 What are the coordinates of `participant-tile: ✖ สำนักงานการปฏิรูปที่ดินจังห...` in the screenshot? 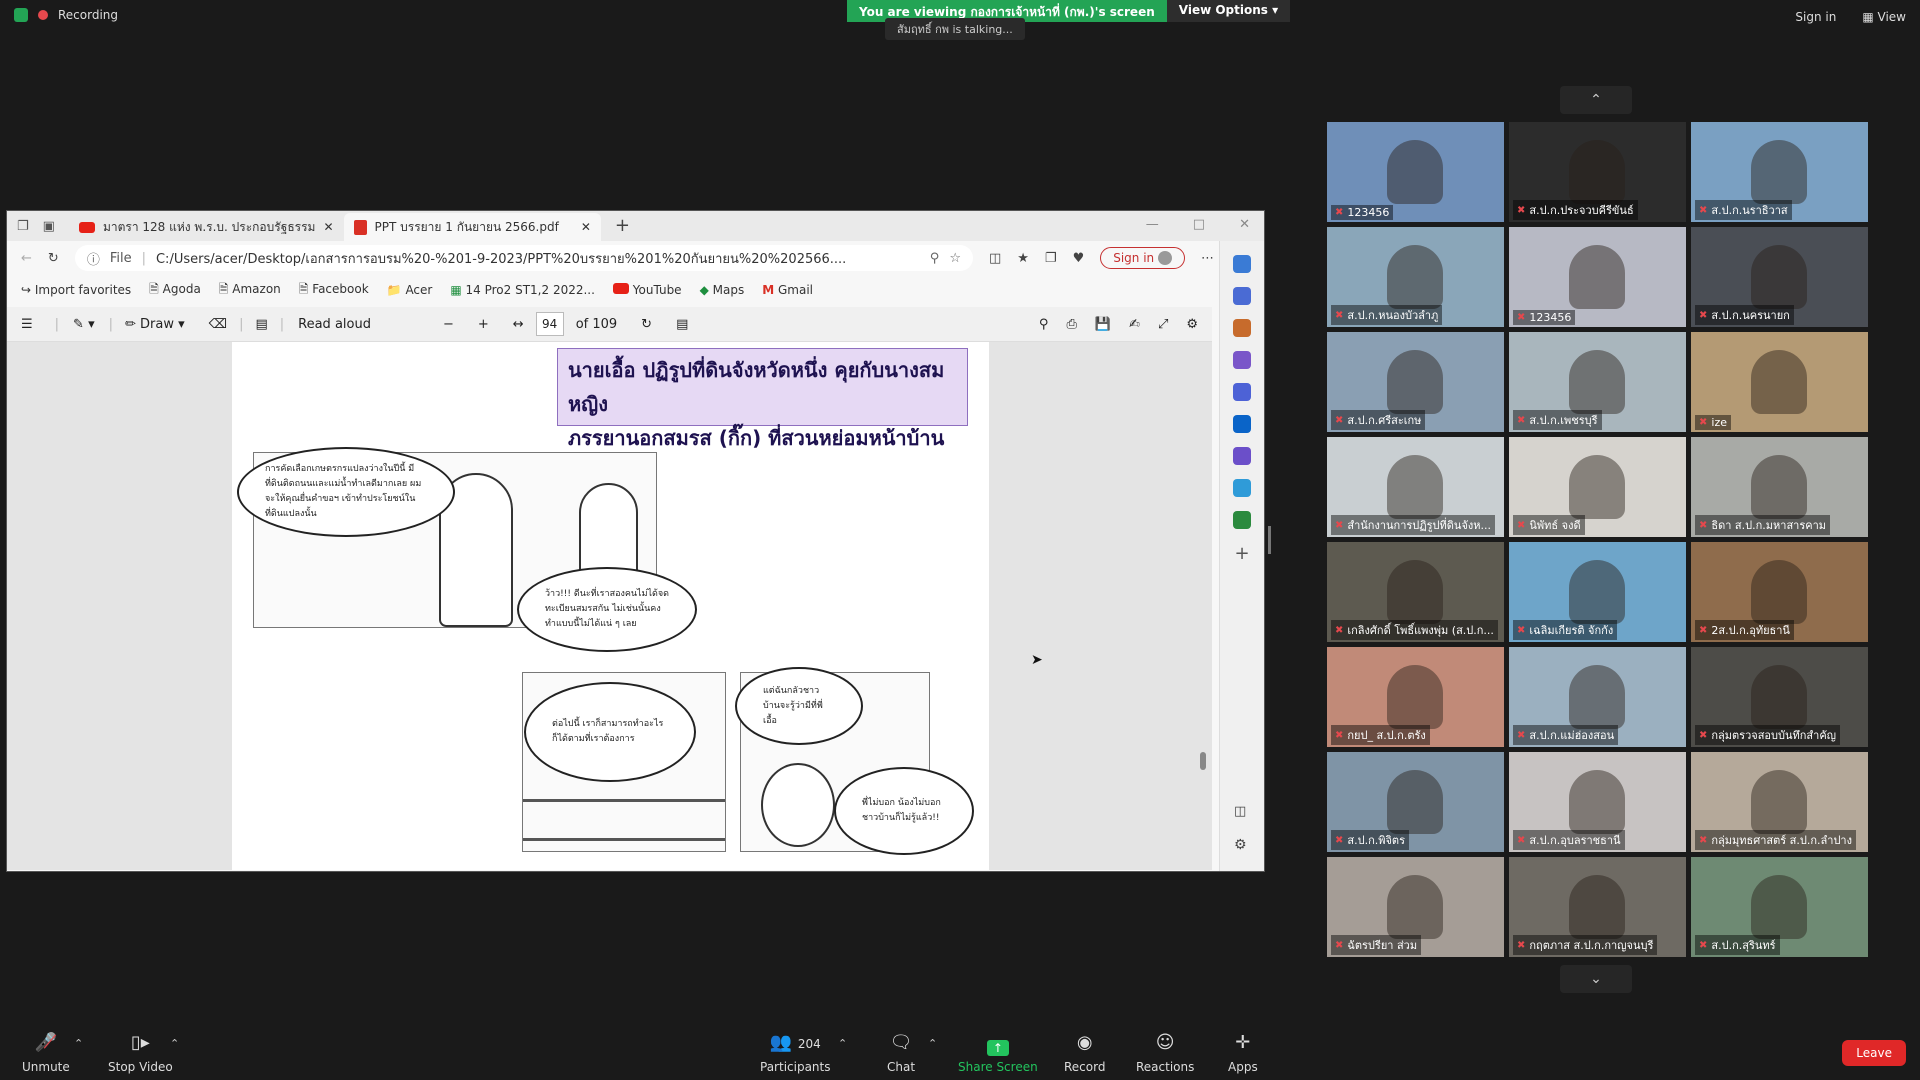 It's located at (1415, 487).